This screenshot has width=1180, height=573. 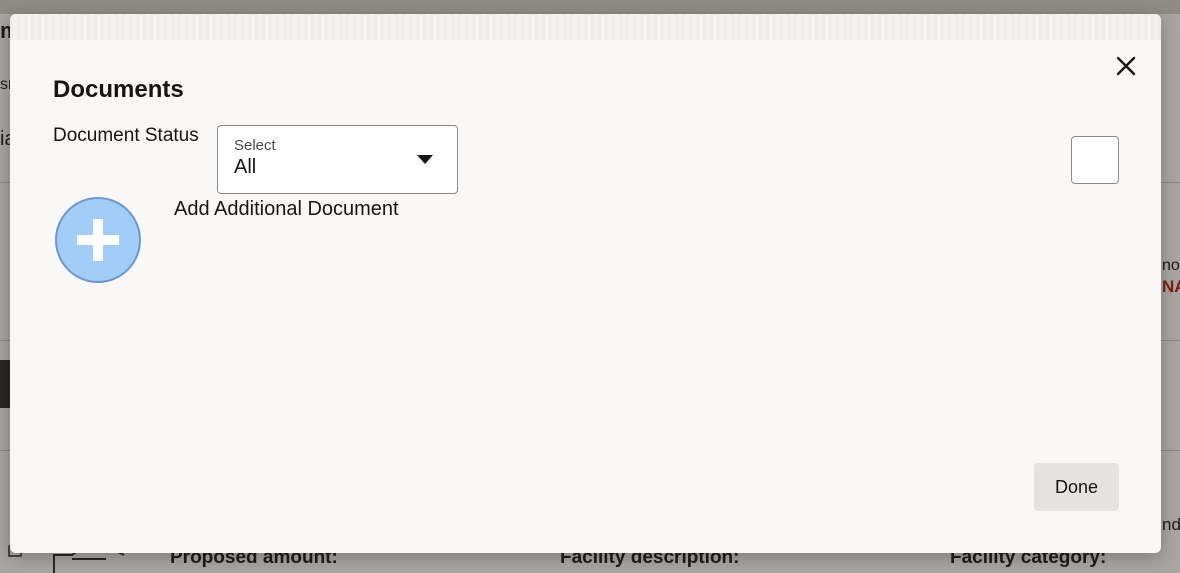 What do you see at coordinates (1171, 265) in the screenshot?
I see `background-text: no` at bounding box center [1171, 265].